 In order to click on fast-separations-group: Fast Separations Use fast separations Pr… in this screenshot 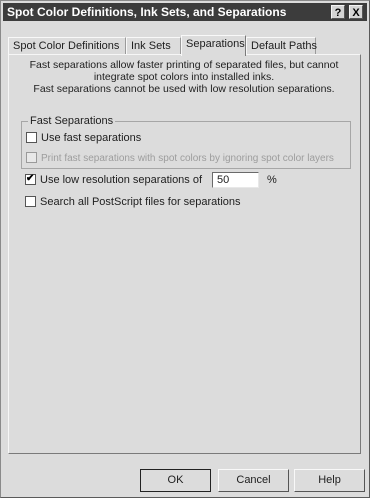, I will do `click(186, 142)`.